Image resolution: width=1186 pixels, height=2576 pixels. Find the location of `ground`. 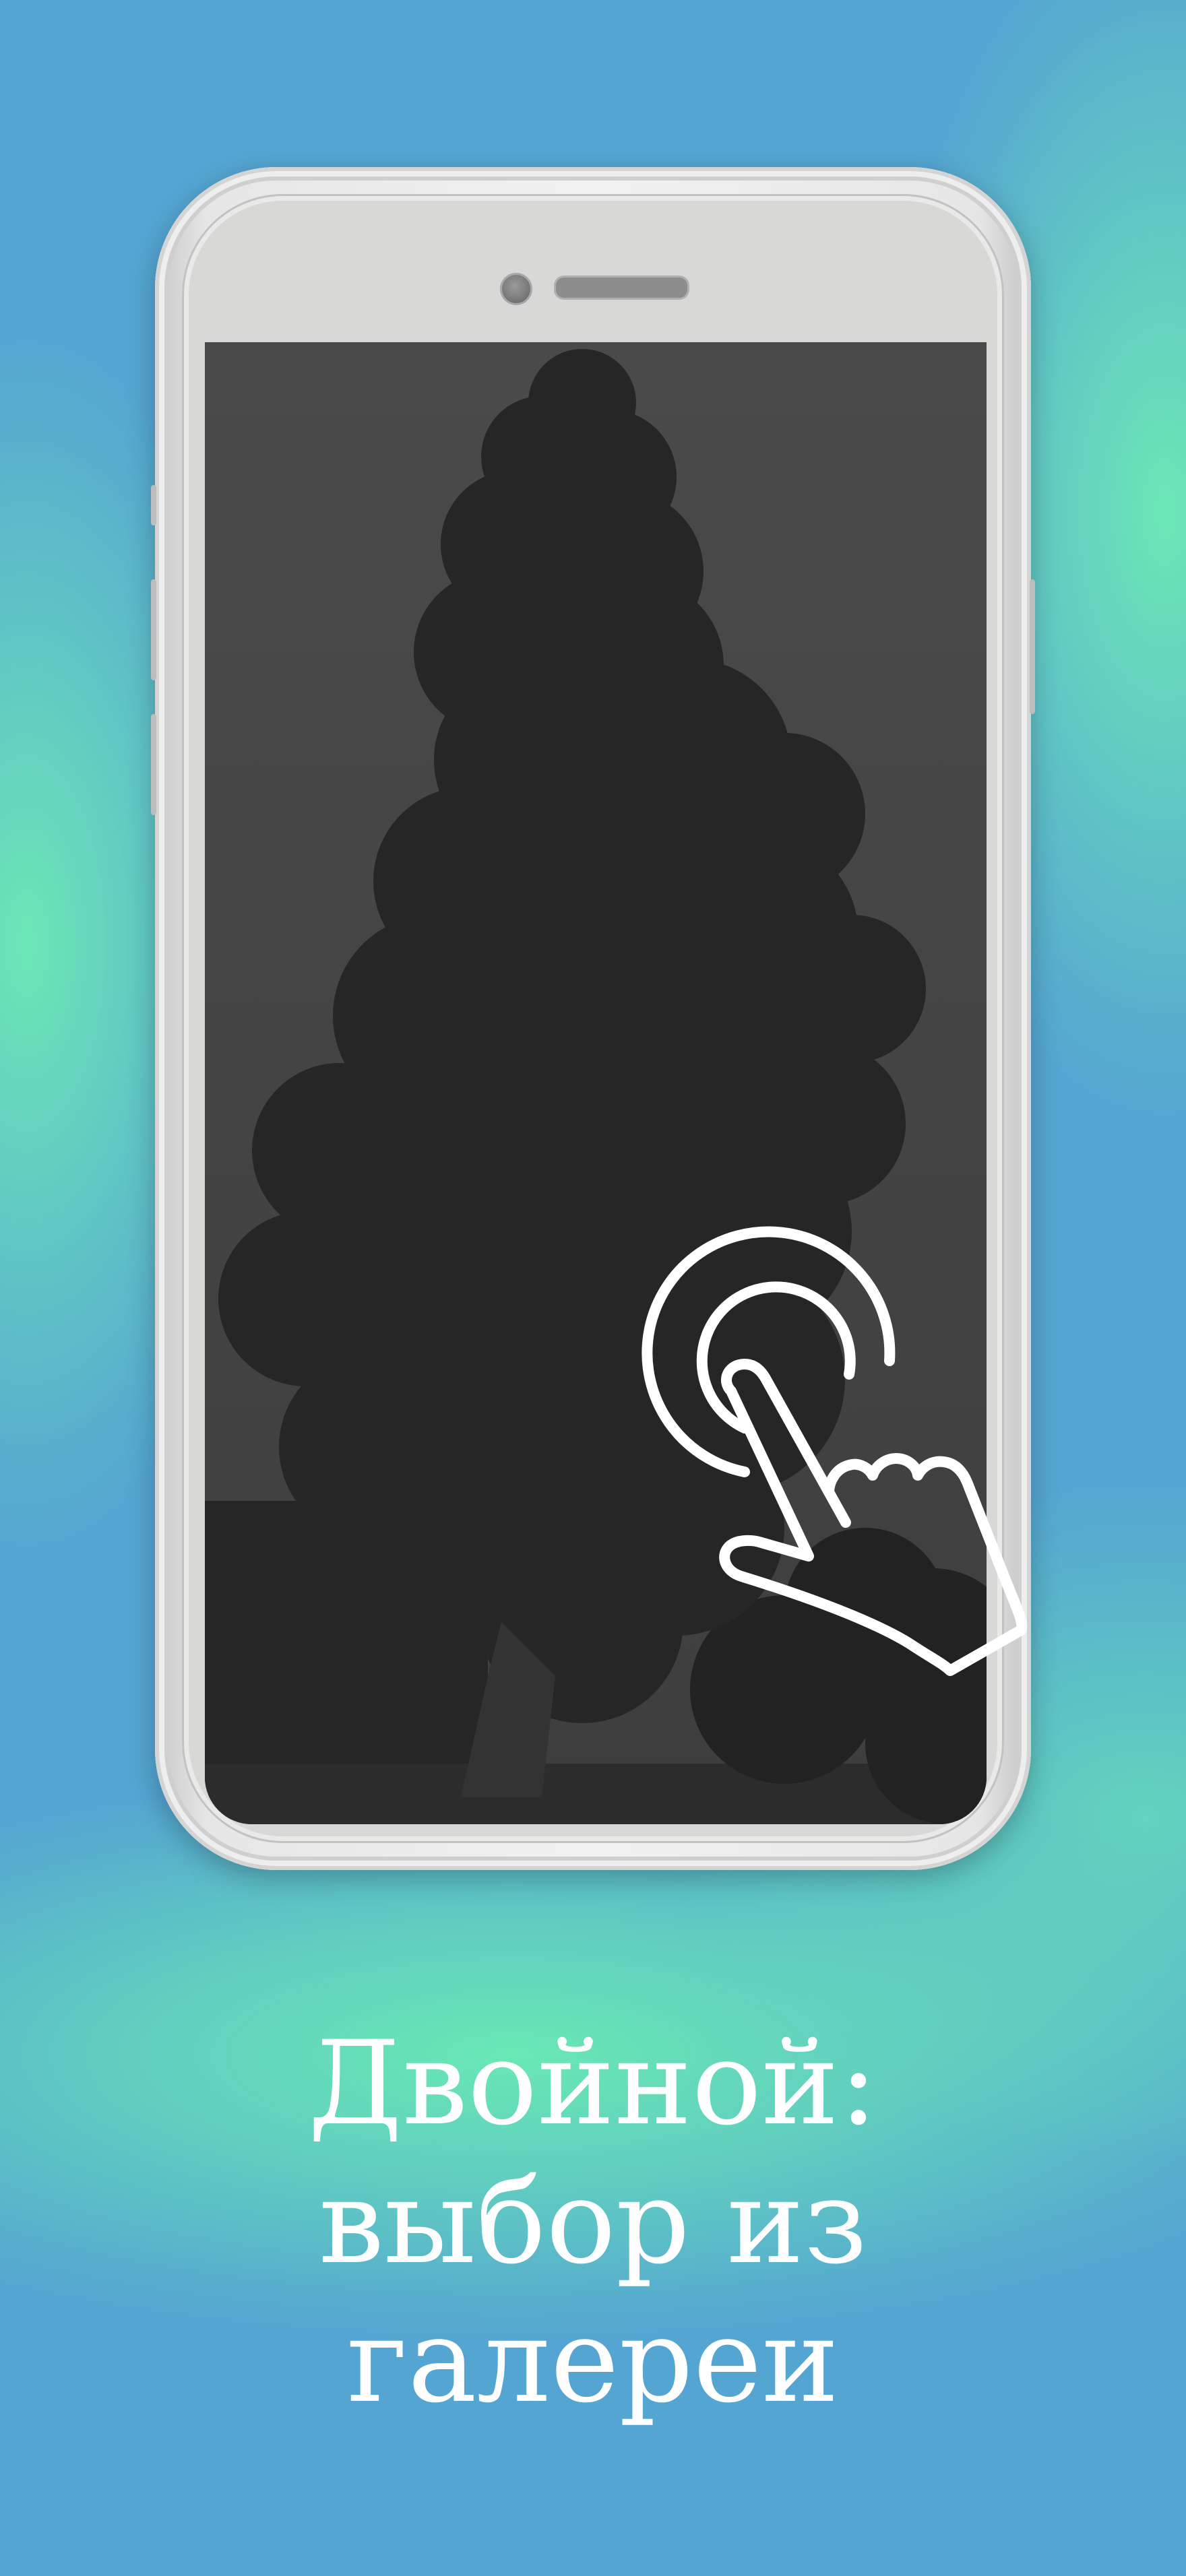

ground is located at coordinates (596, 1794).